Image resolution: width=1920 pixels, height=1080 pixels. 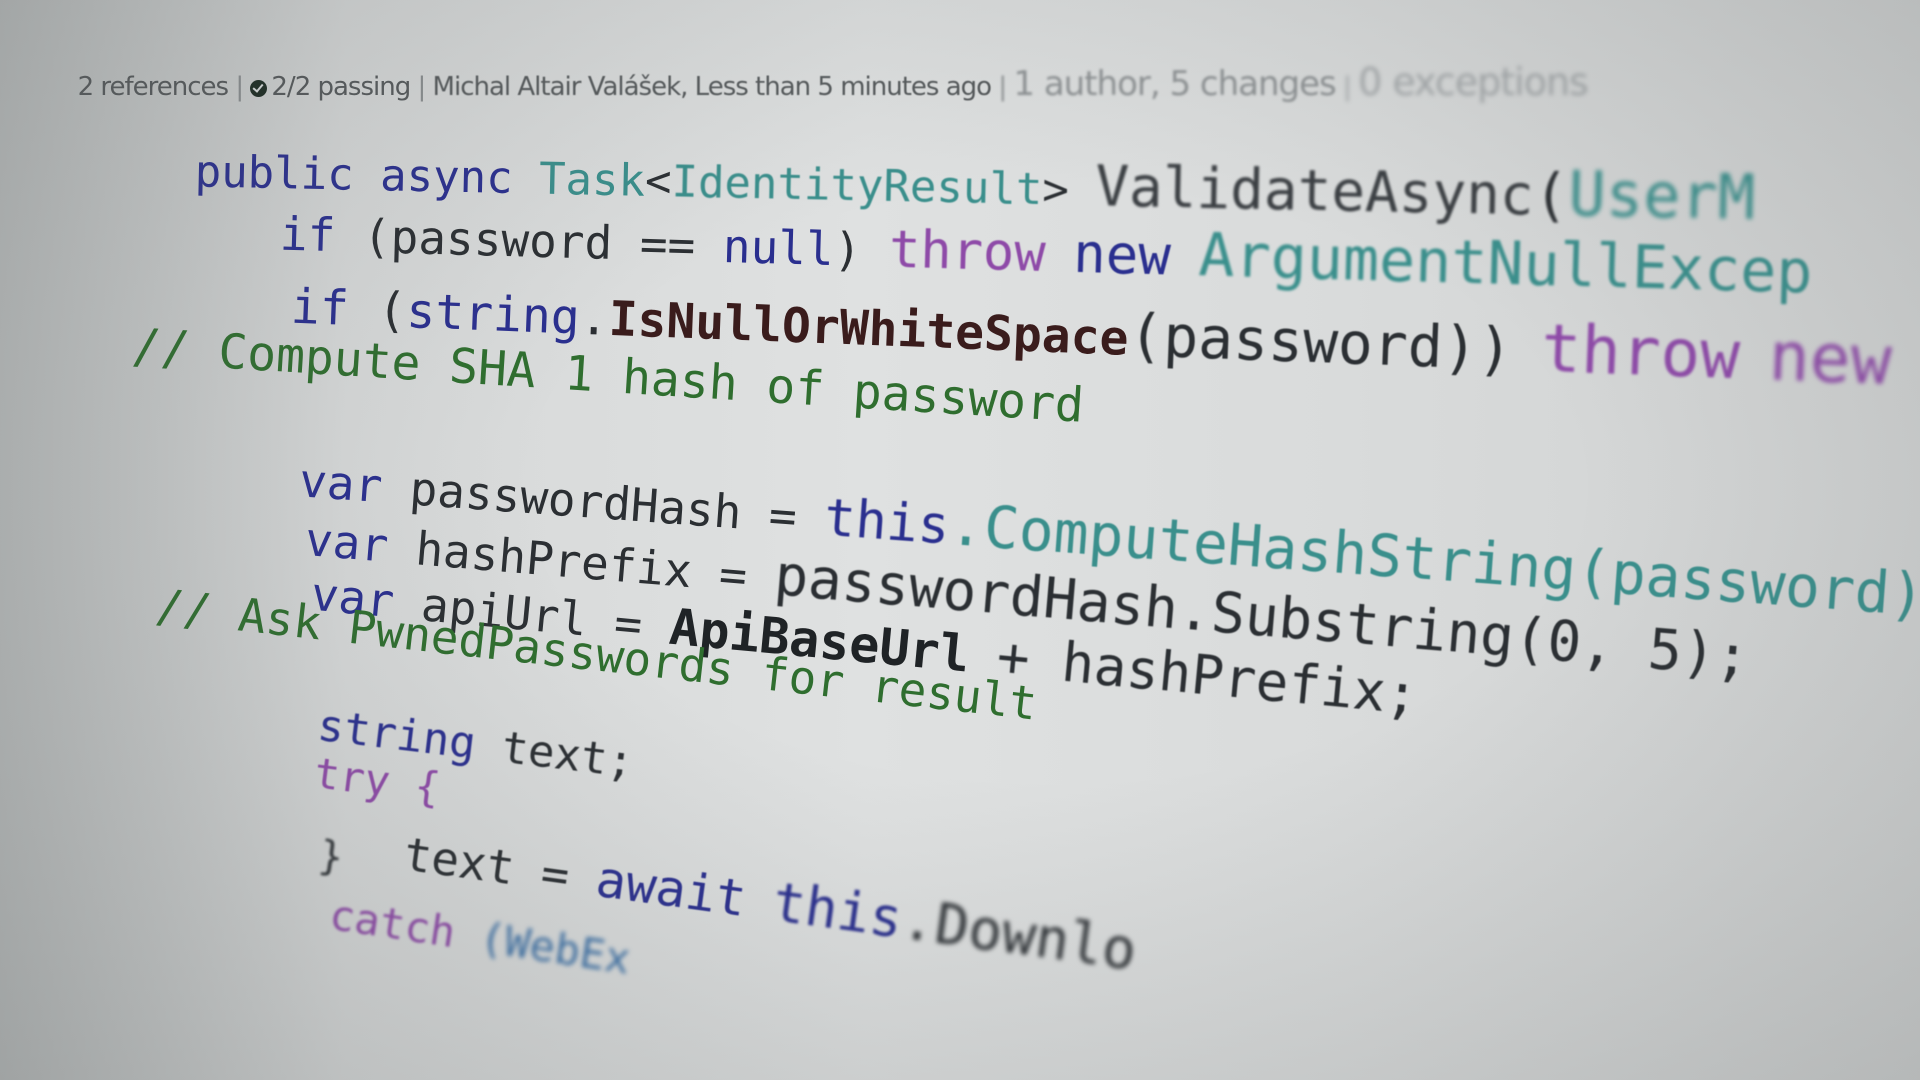 I want to click on punct-open: (, so click(x=392, y=311).